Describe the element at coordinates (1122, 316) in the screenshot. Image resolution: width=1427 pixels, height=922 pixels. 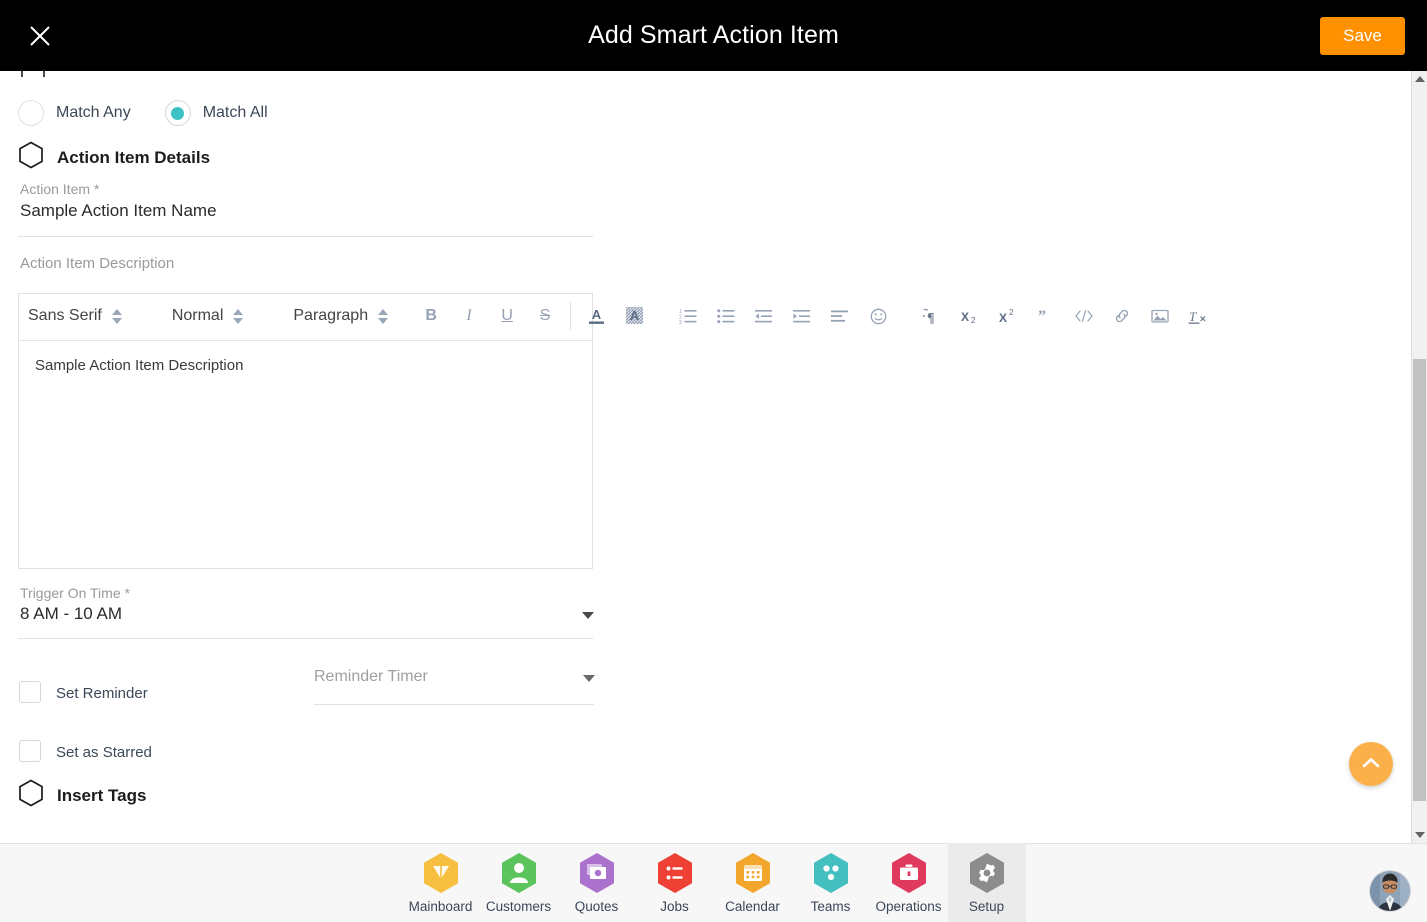
I see `link-icon` at that location.